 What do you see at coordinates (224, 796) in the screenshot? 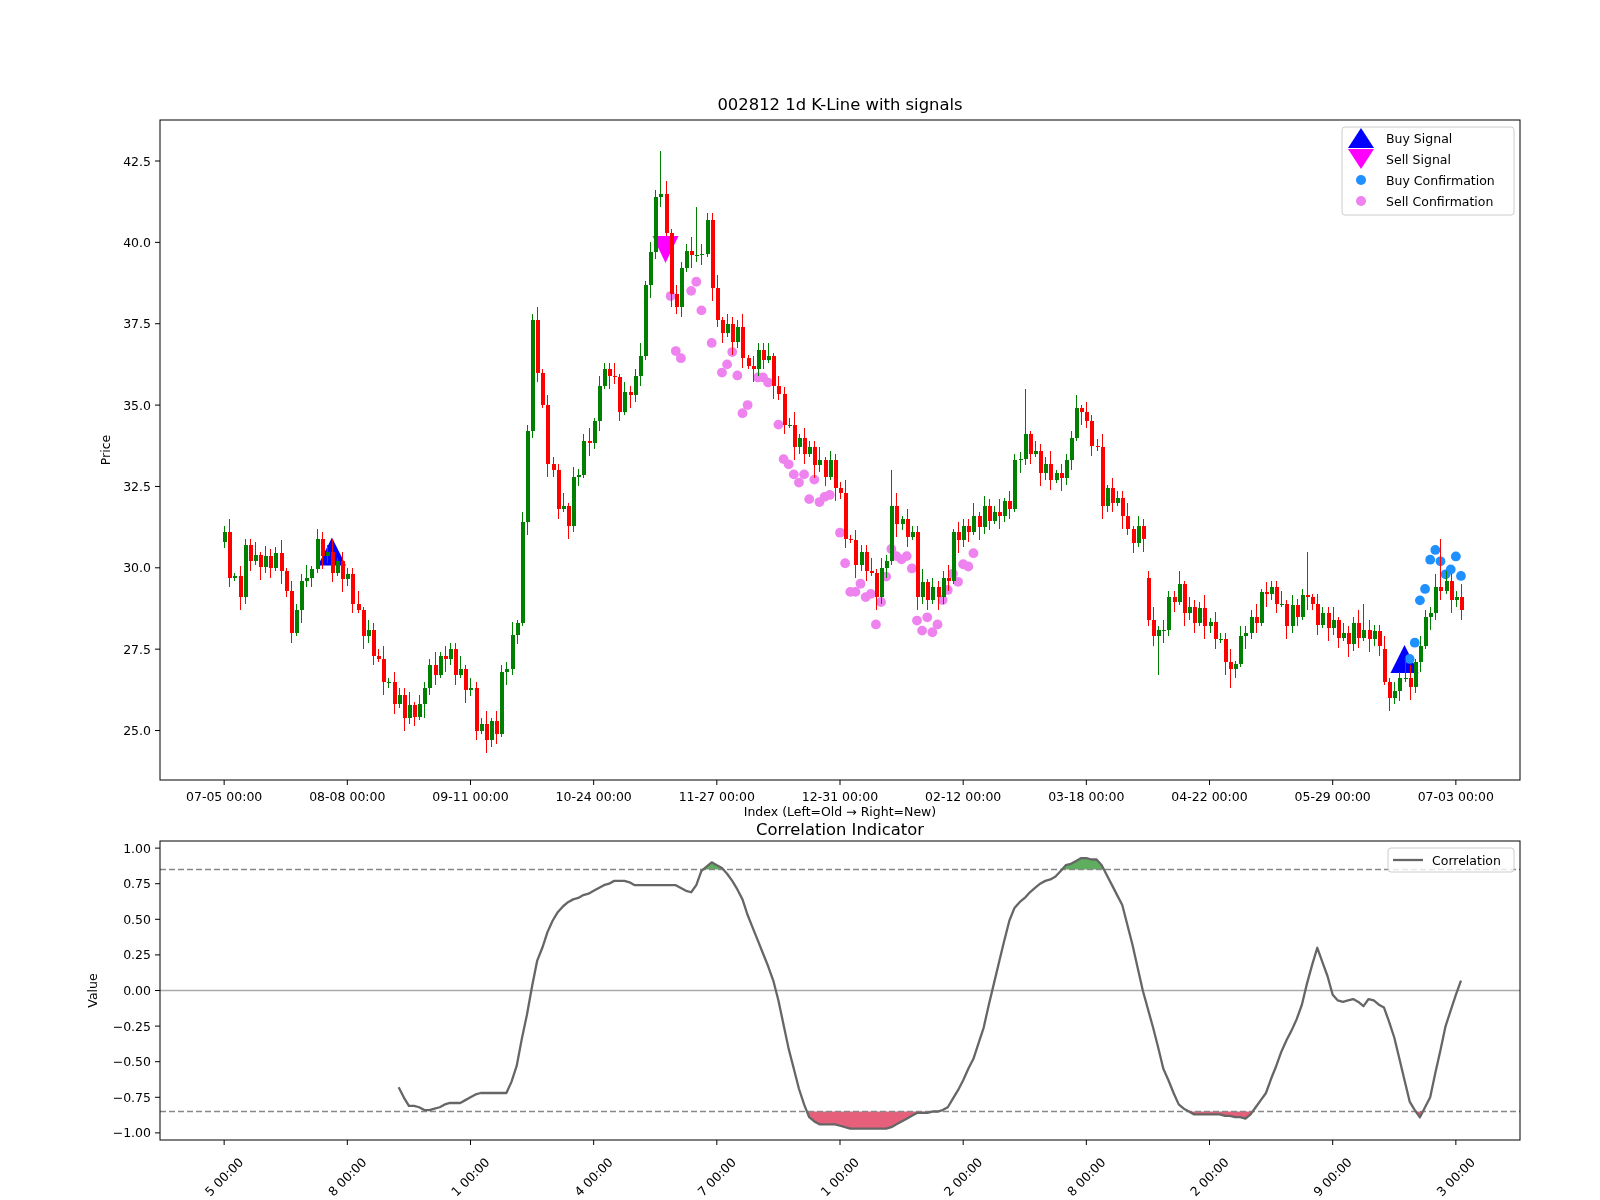
I see `x-tick-label: 07-05 00:00` at bounding box center [224, 796].